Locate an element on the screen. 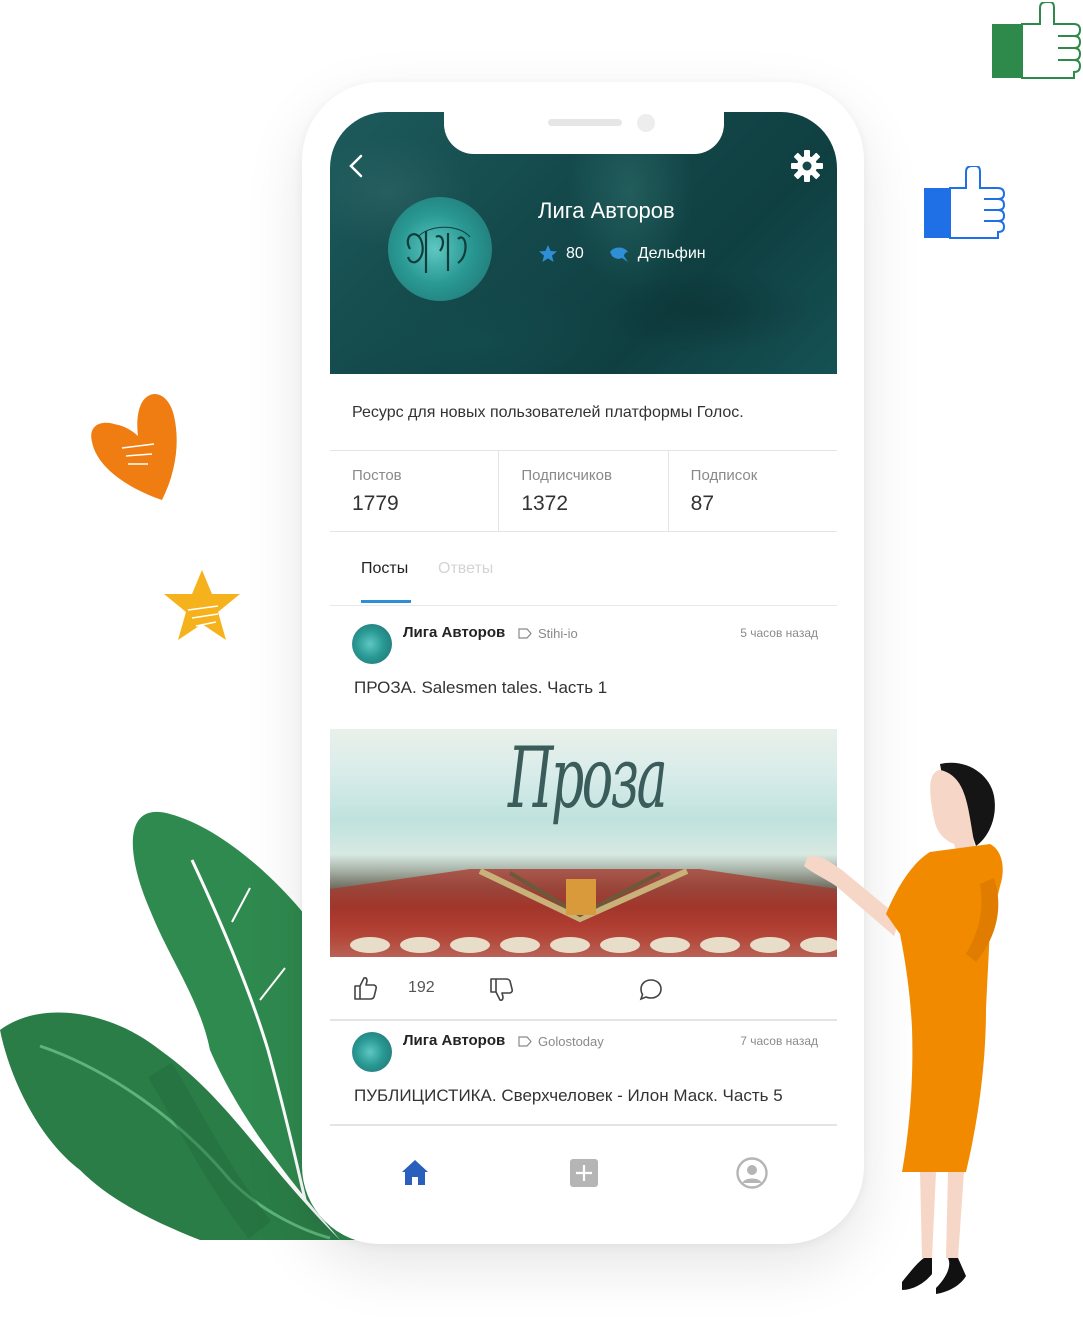  post-header: Лига Авторов Golostoday 7 часов назад is located at coordinates (583, 1057).